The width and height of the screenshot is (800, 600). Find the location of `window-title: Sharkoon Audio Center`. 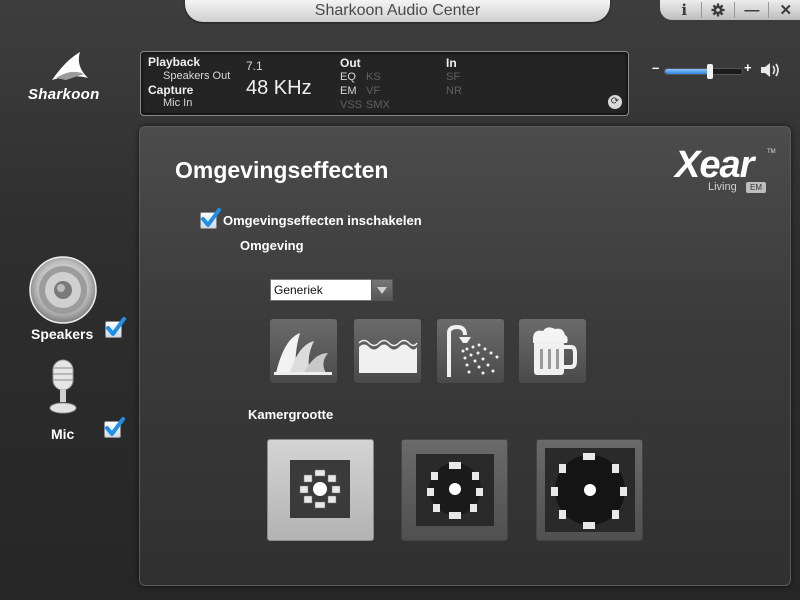

window-title: Sharkoon Audio Center is located at coordinates (397, 11).